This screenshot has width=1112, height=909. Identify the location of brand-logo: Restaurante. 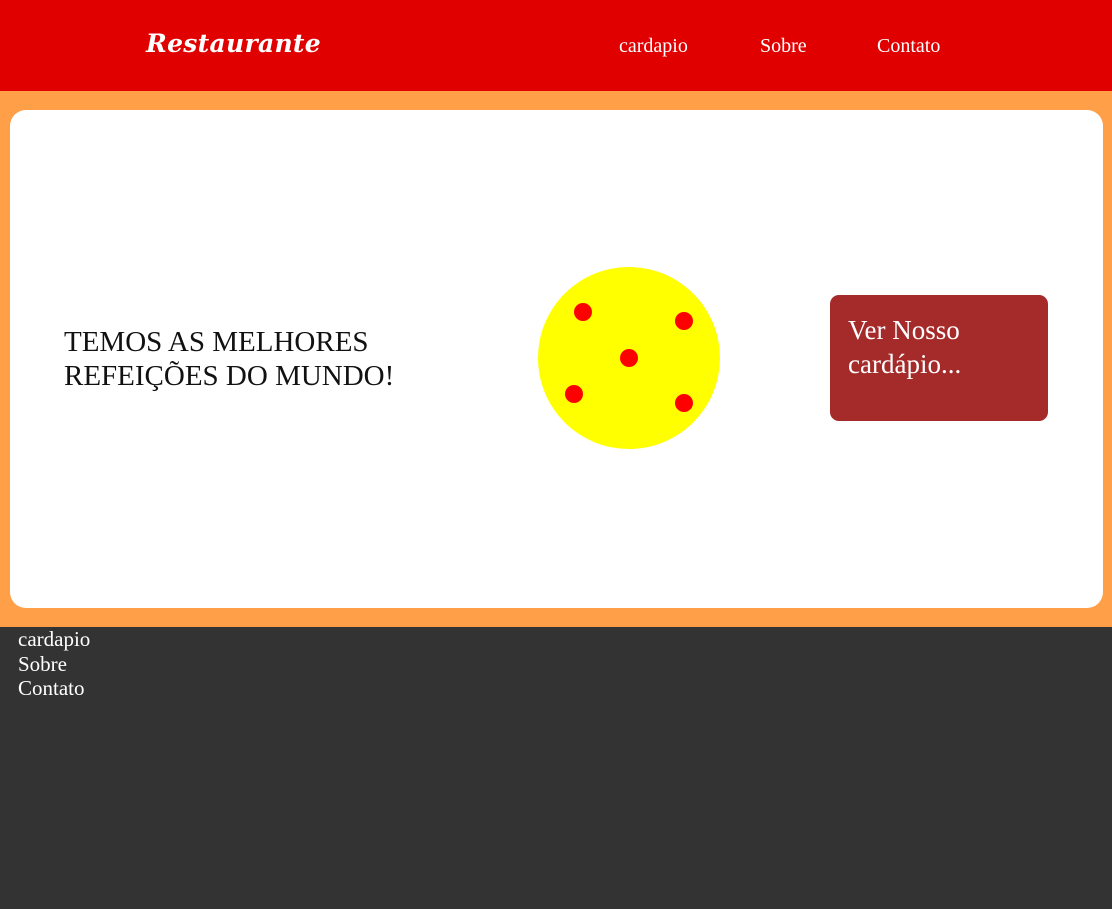
(233, 44).